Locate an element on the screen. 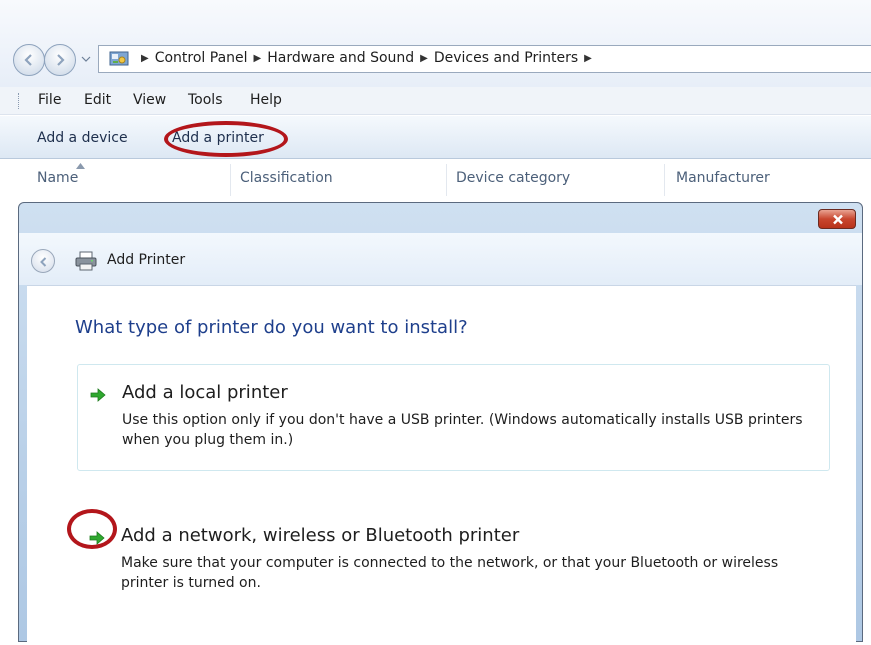  dialog-title: Add Printer is located at coordinates (146, 260).